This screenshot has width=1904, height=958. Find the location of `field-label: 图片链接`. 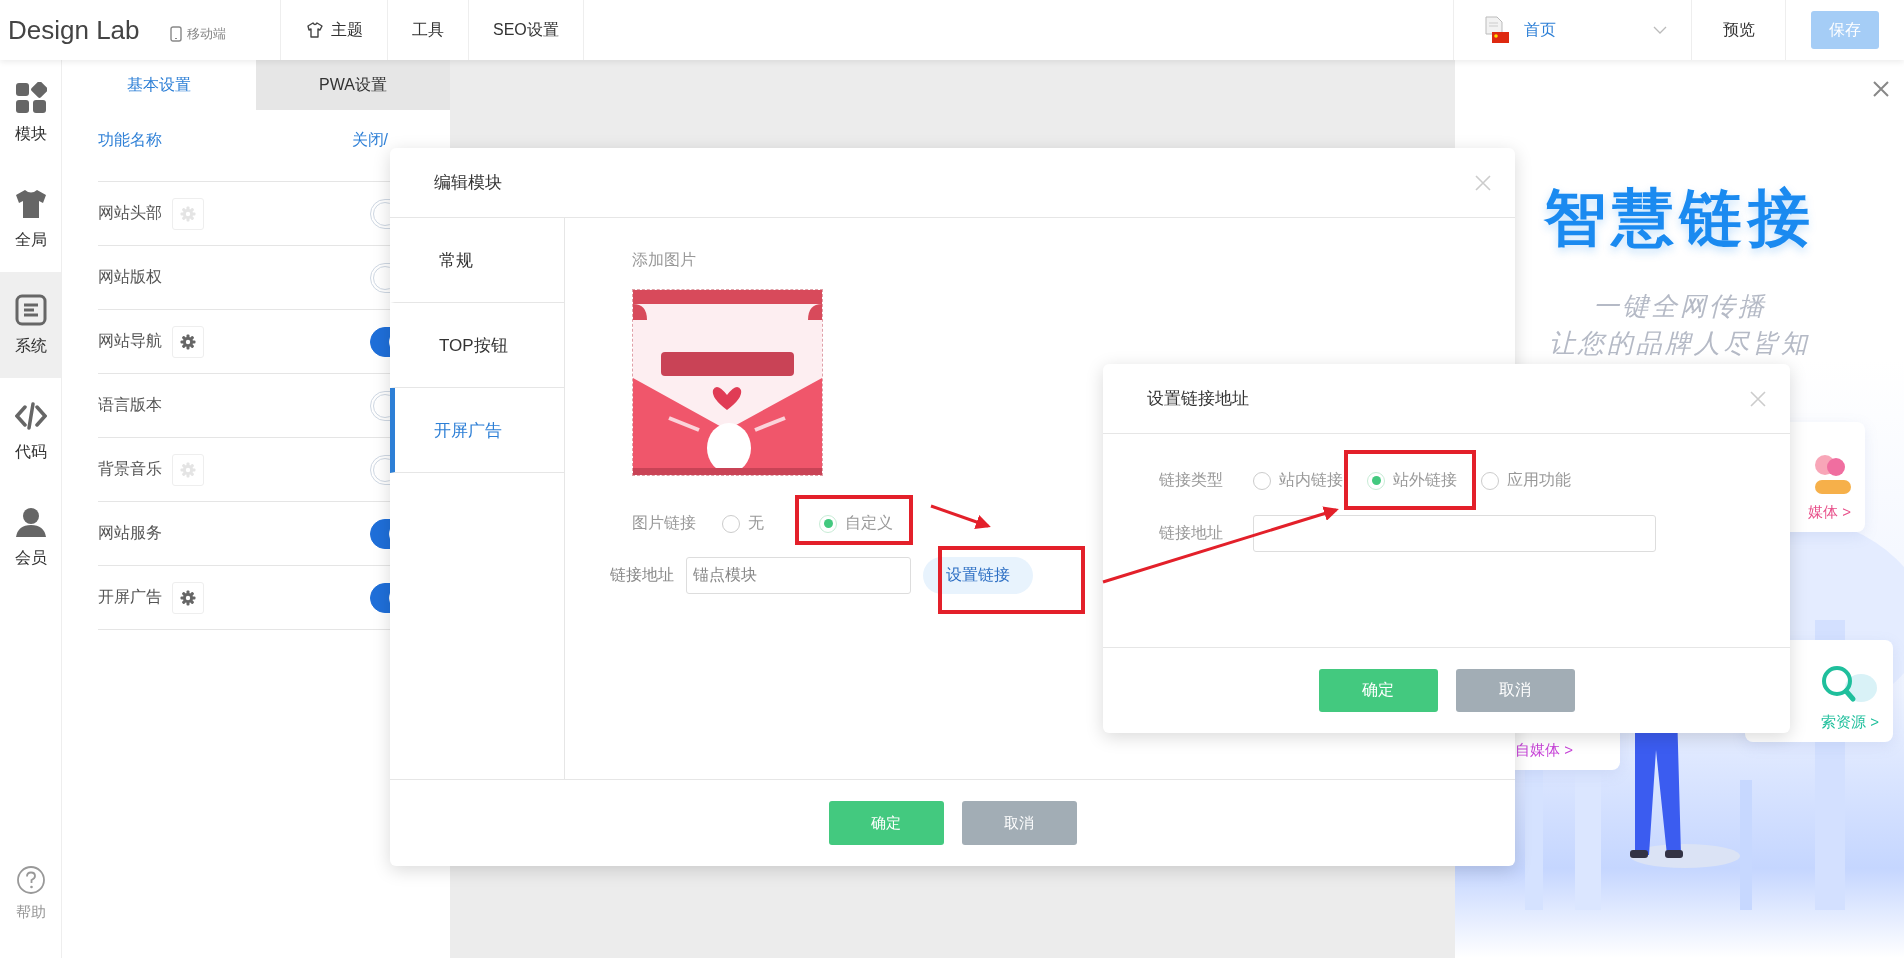

field-label: 图片链接 is located at coordinates (664, 523).